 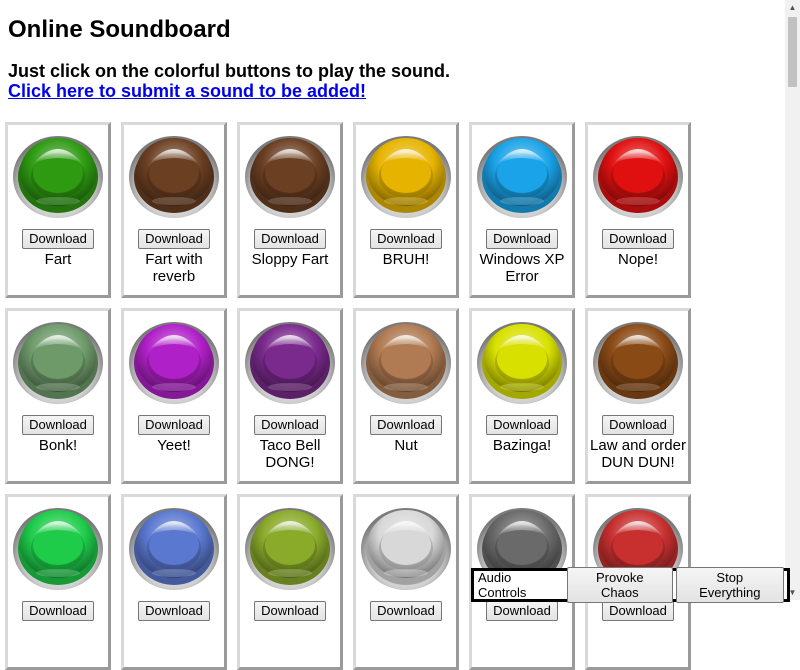 What do you see at coordinates (174, 268) in the screenshot?
I see `sound-label: Fart with reverb` at bounding box center [174, 268].